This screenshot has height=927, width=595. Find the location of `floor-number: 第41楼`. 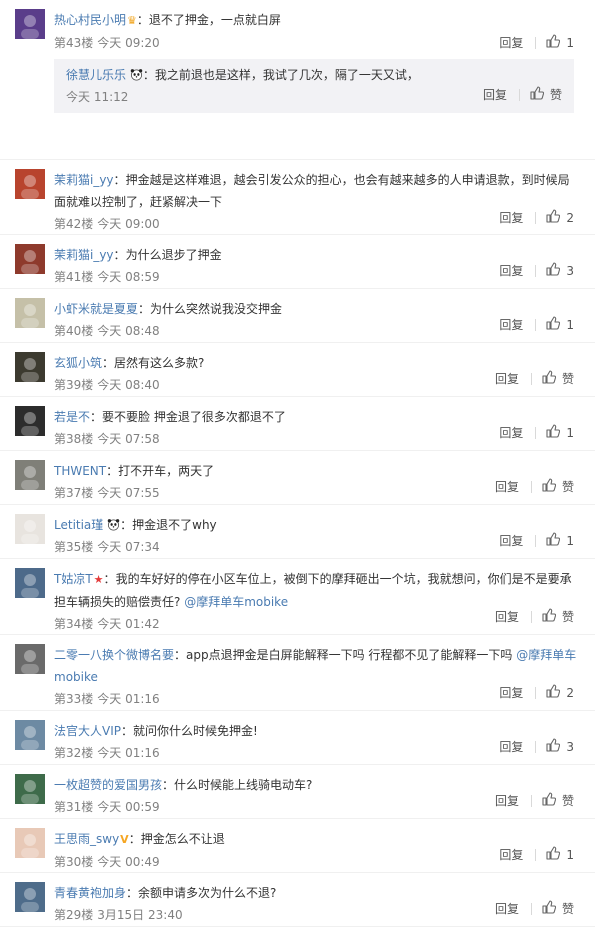

floor-number: 第41楼 is located at coordinates (74, 277).